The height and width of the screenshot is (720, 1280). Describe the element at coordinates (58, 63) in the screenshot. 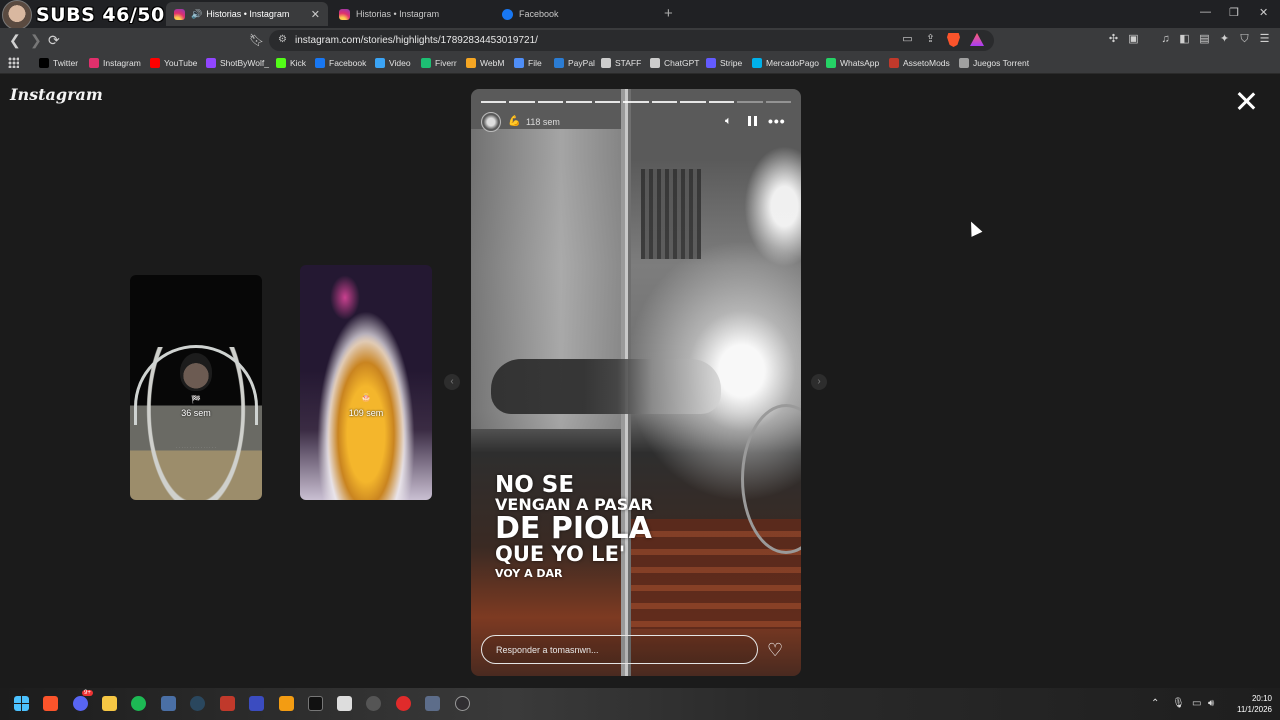

I see `bookmark-twitter: Twitter` at that location.